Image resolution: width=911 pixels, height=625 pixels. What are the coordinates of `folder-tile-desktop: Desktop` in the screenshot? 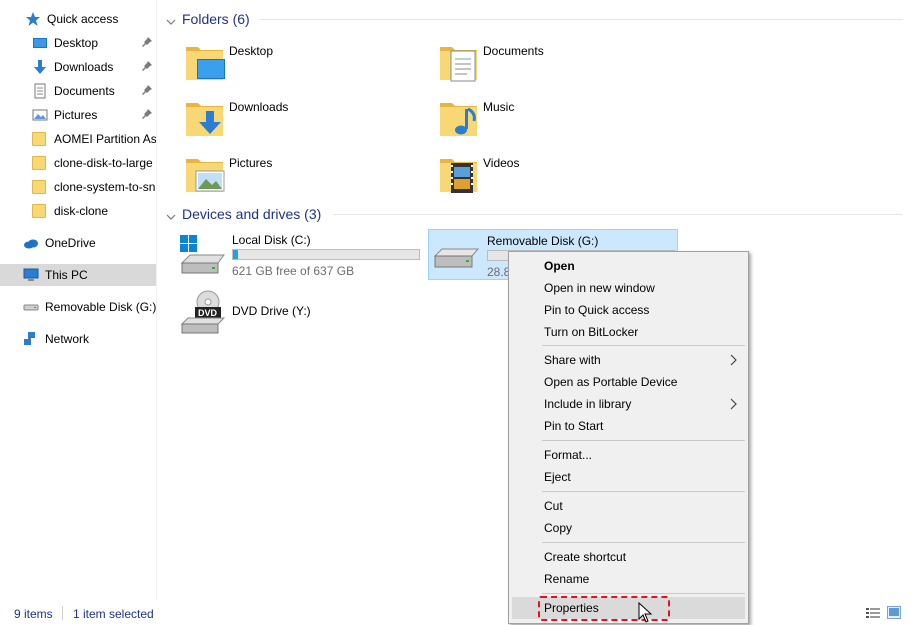 It's located at (293, 62).